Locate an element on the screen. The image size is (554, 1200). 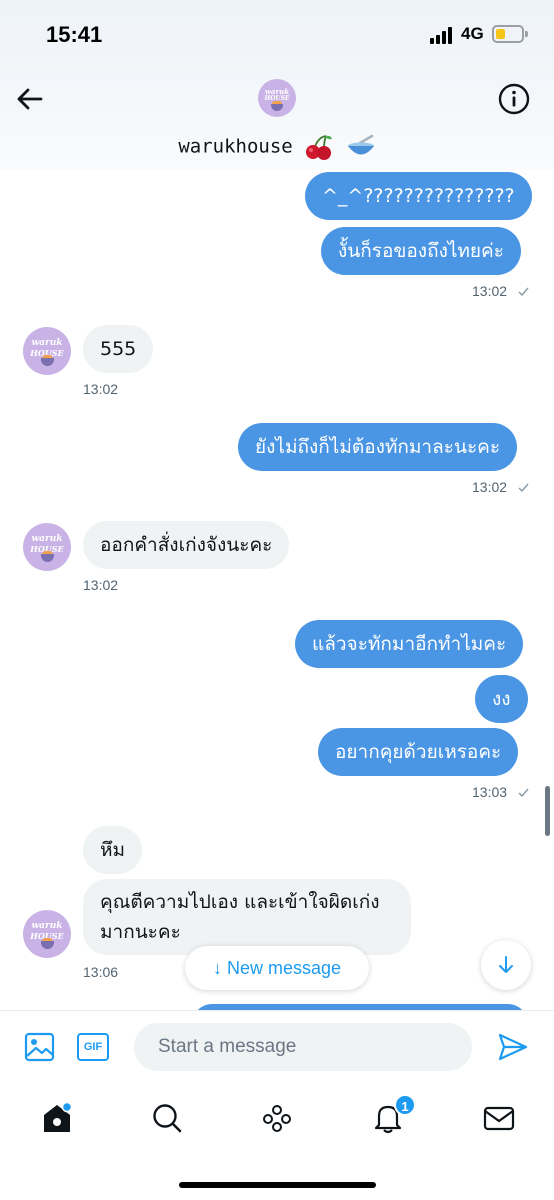
spaces-icon is located at coordinates (277, 1118).